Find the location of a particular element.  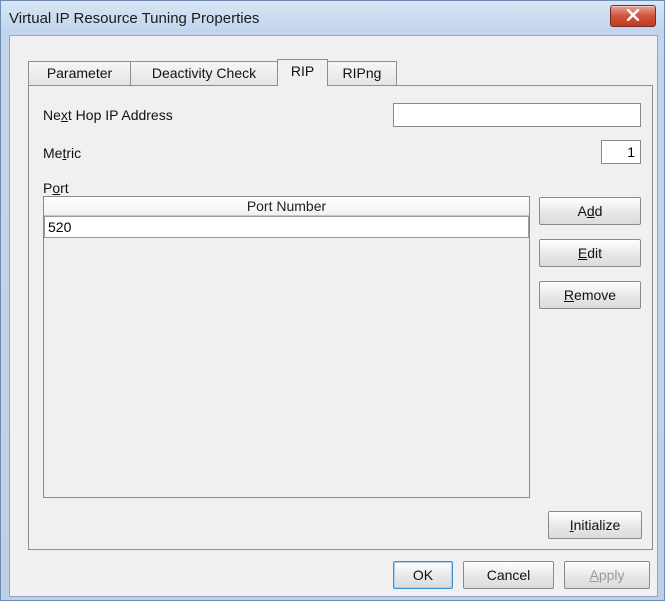

close-button is located at coordinates (633, 16).